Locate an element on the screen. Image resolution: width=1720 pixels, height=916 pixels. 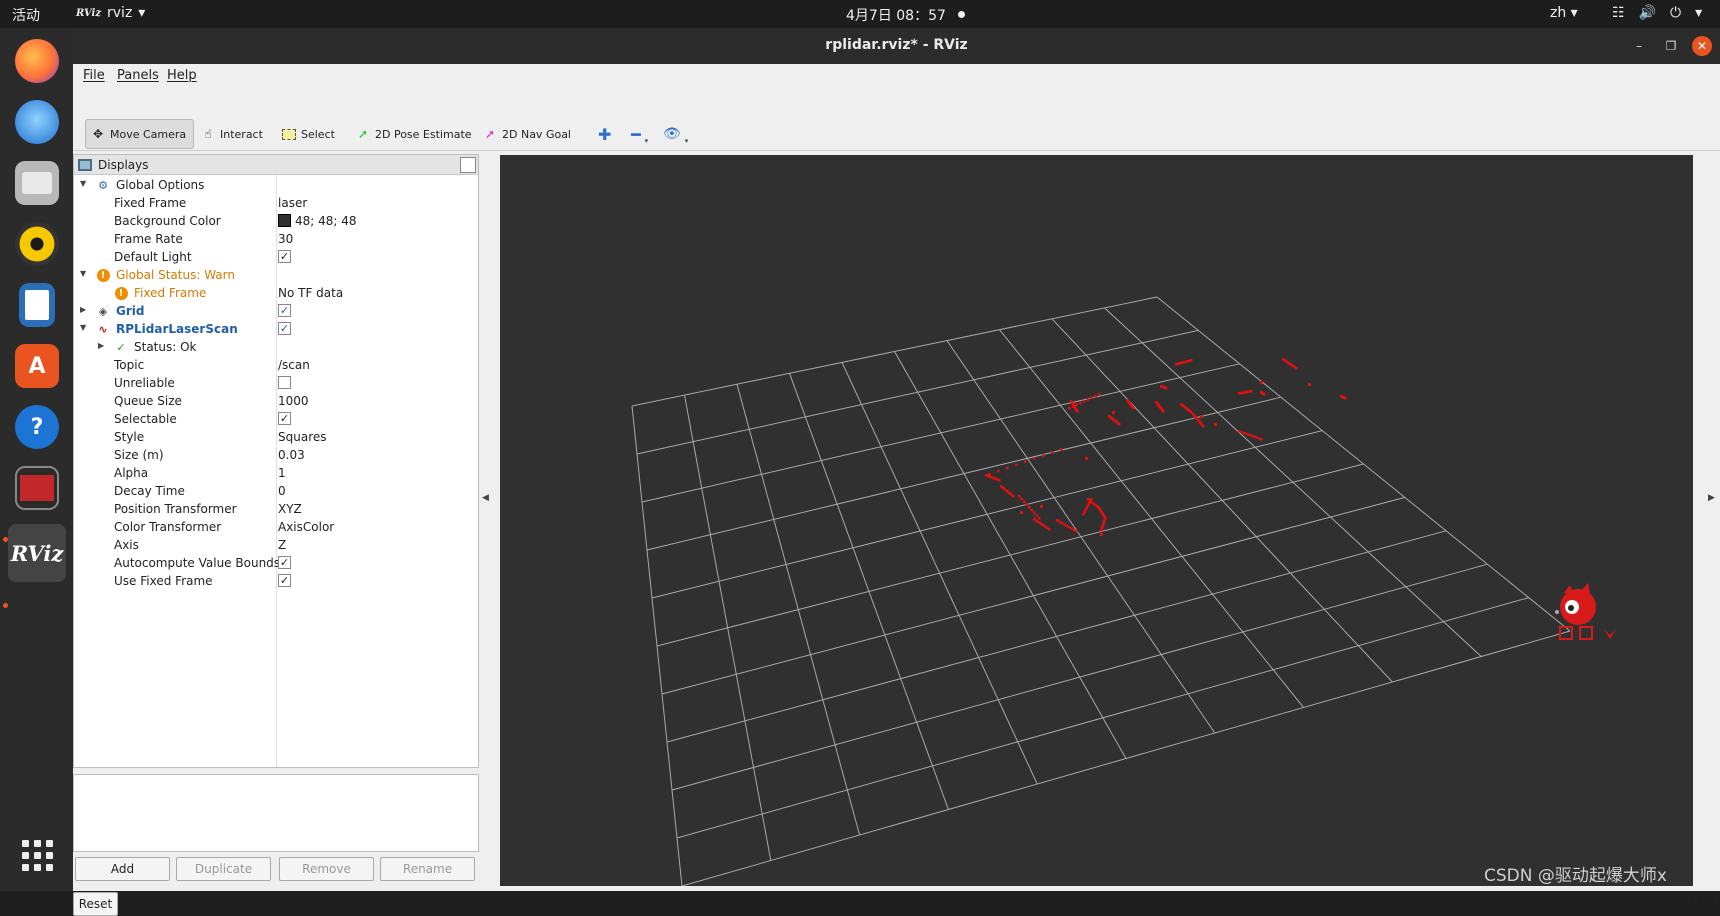
tree-row-global-status: ▼ ! Global Status: Warn is located at coordinates (276, 275).